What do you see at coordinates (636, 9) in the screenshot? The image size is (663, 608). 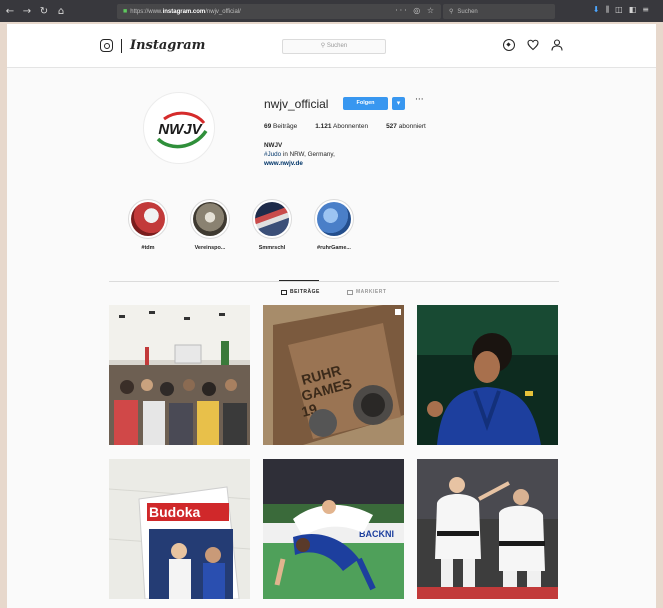 I see `extension-icon: ◧` at bounding box center [636, 9].